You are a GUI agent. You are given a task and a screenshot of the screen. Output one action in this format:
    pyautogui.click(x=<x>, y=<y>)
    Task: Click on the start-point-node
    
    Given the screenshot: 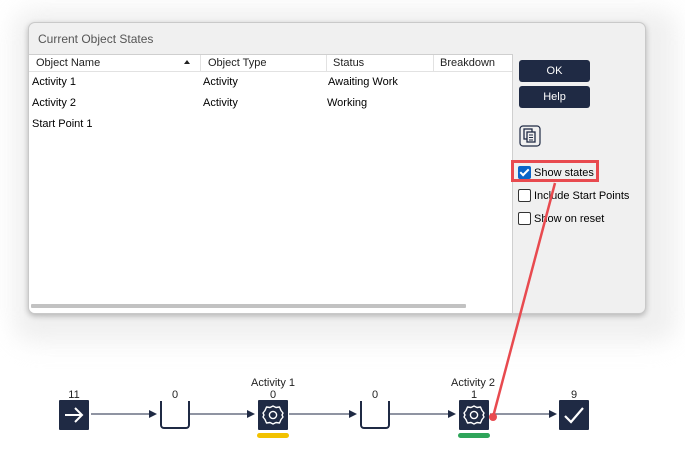 What is the action you would take?
    pyautogui.click(x=74, y=415)
    